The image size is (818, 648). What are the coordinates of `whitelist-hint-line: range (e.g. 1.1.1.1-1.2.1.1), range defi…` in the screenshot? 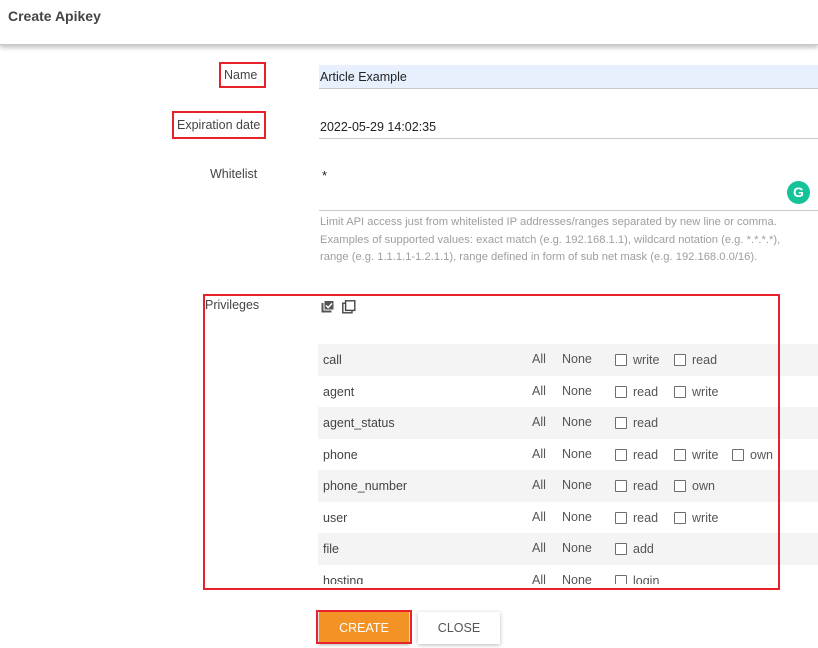 It's located at (539, 257).